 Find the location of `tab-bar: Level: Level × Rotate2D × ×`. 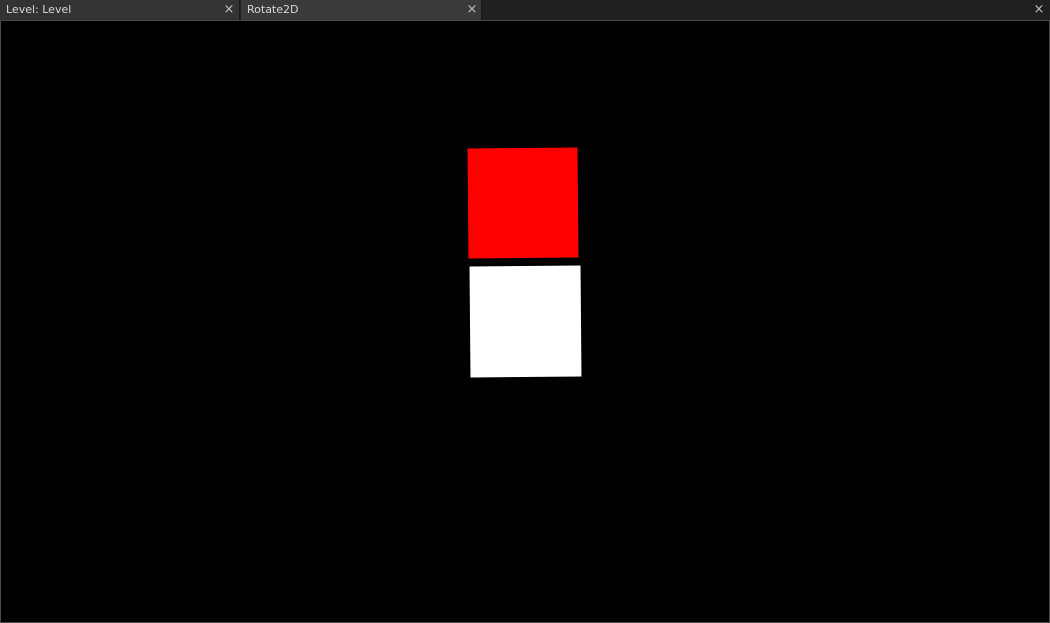

tab-bar: Level: Level × Rotate2D × × is located at coordinates (525, 10).